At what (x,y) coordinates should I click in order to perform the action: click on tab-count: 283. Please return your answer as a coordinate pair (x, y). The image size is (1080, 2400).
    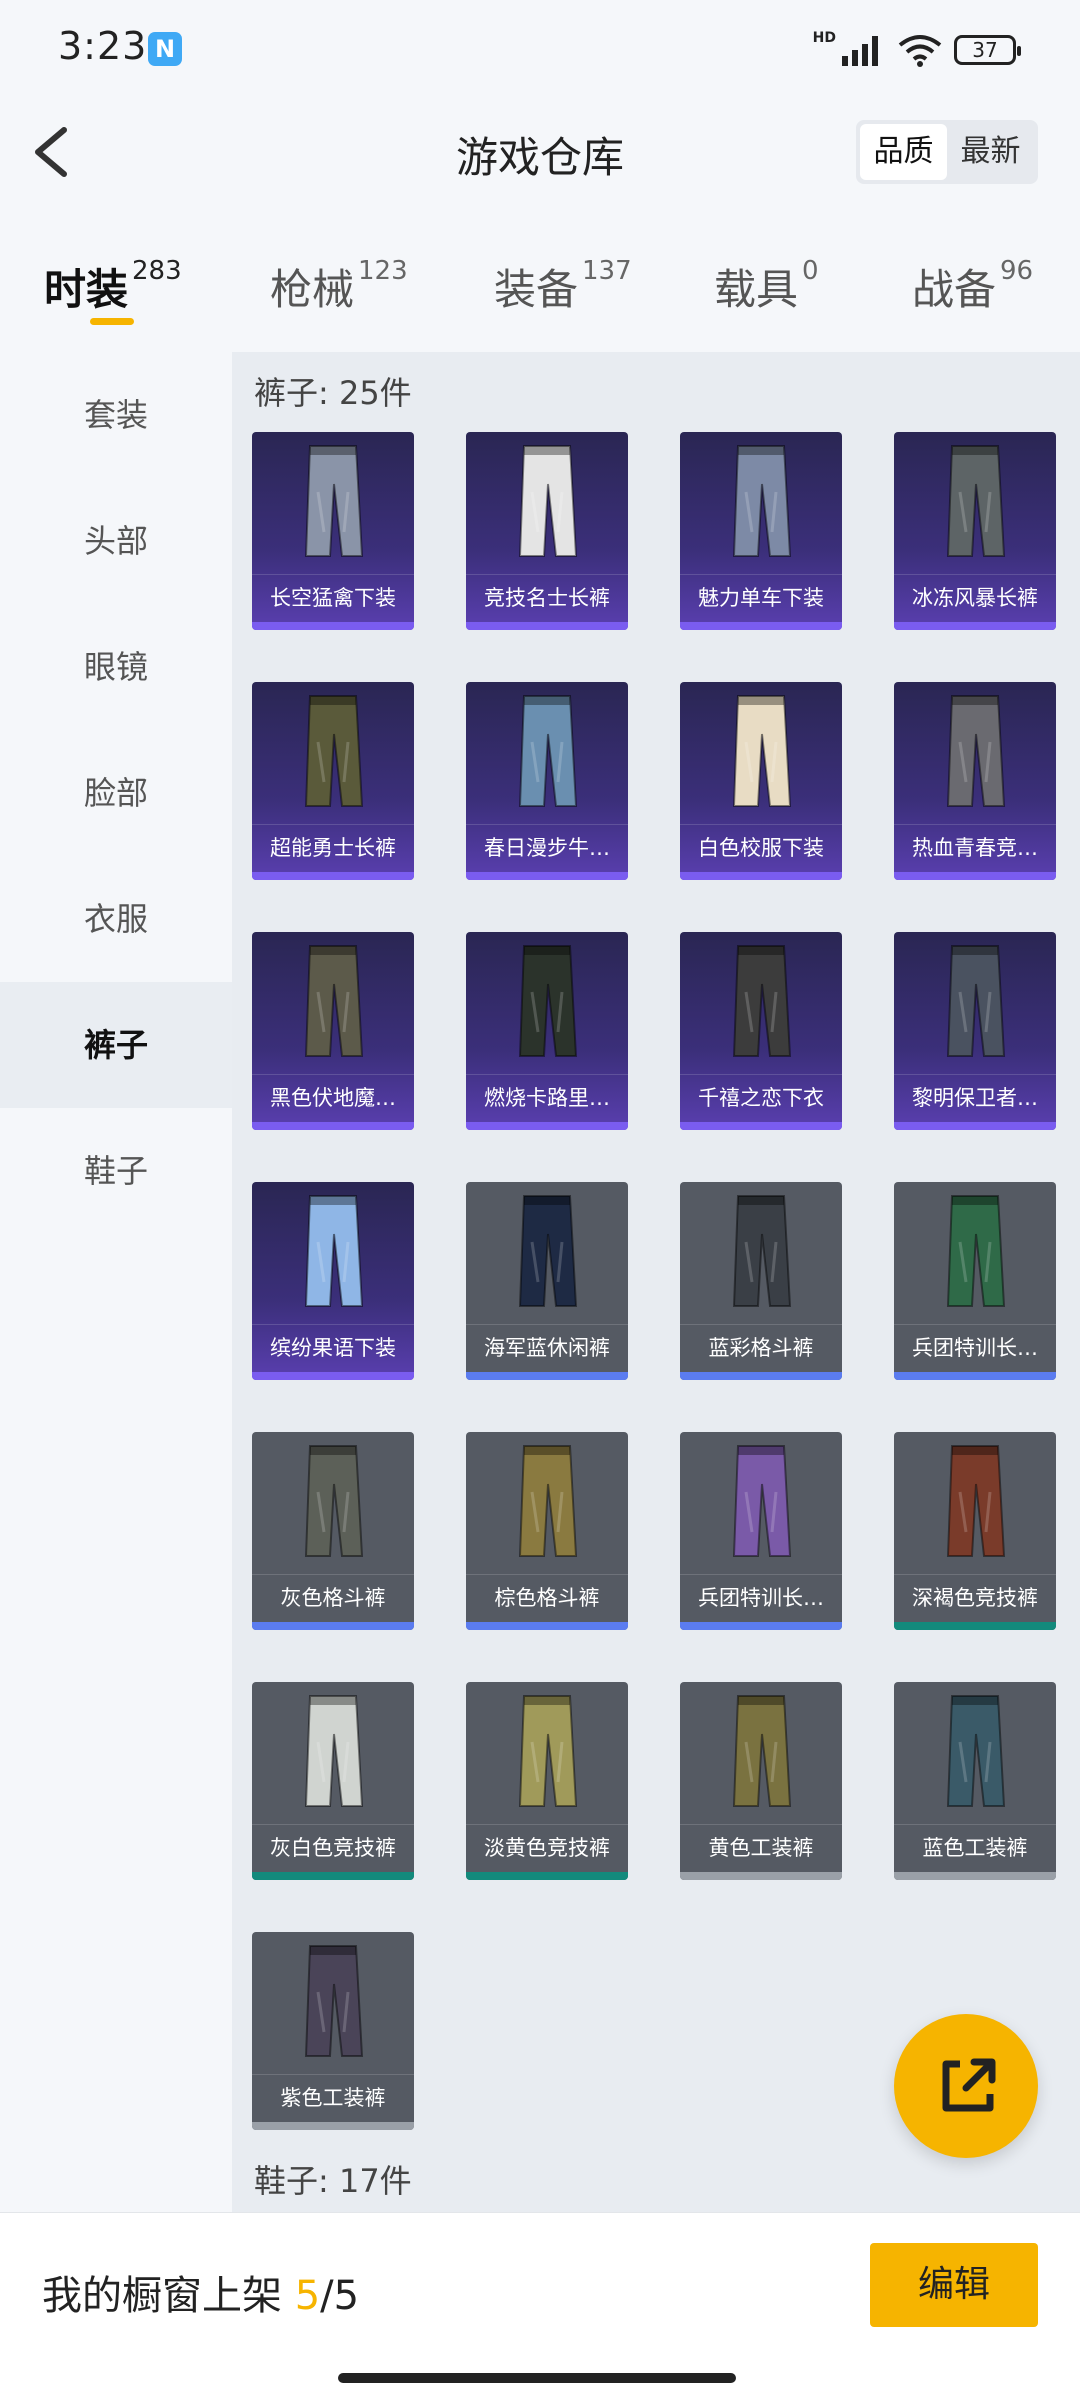
    Looking at the image, I should click on (157, 271).